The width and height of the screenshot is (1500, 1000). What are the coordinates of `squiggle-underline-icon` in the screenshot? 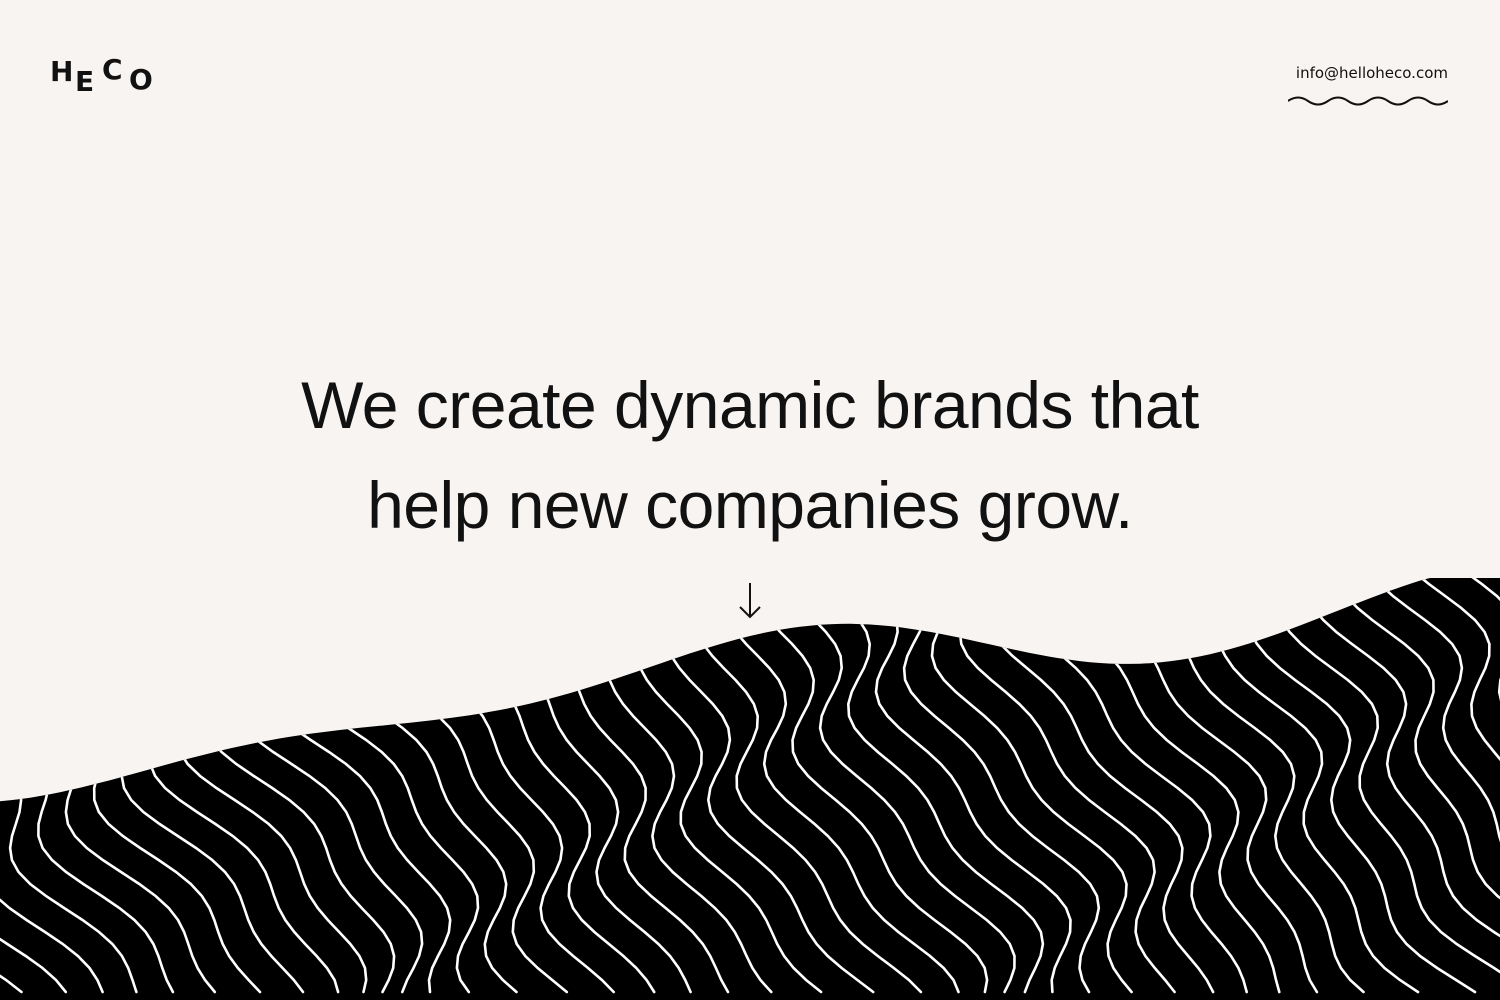 It's located at (1368, 101).